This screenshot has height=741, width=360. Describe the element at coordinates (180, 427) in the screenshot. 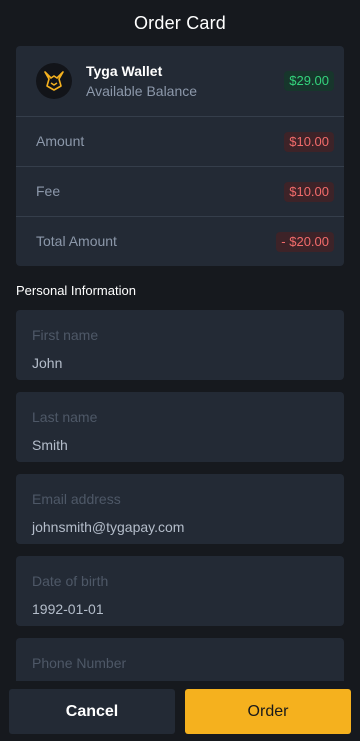

I see `last-name-field: Last name Smith` at that location.